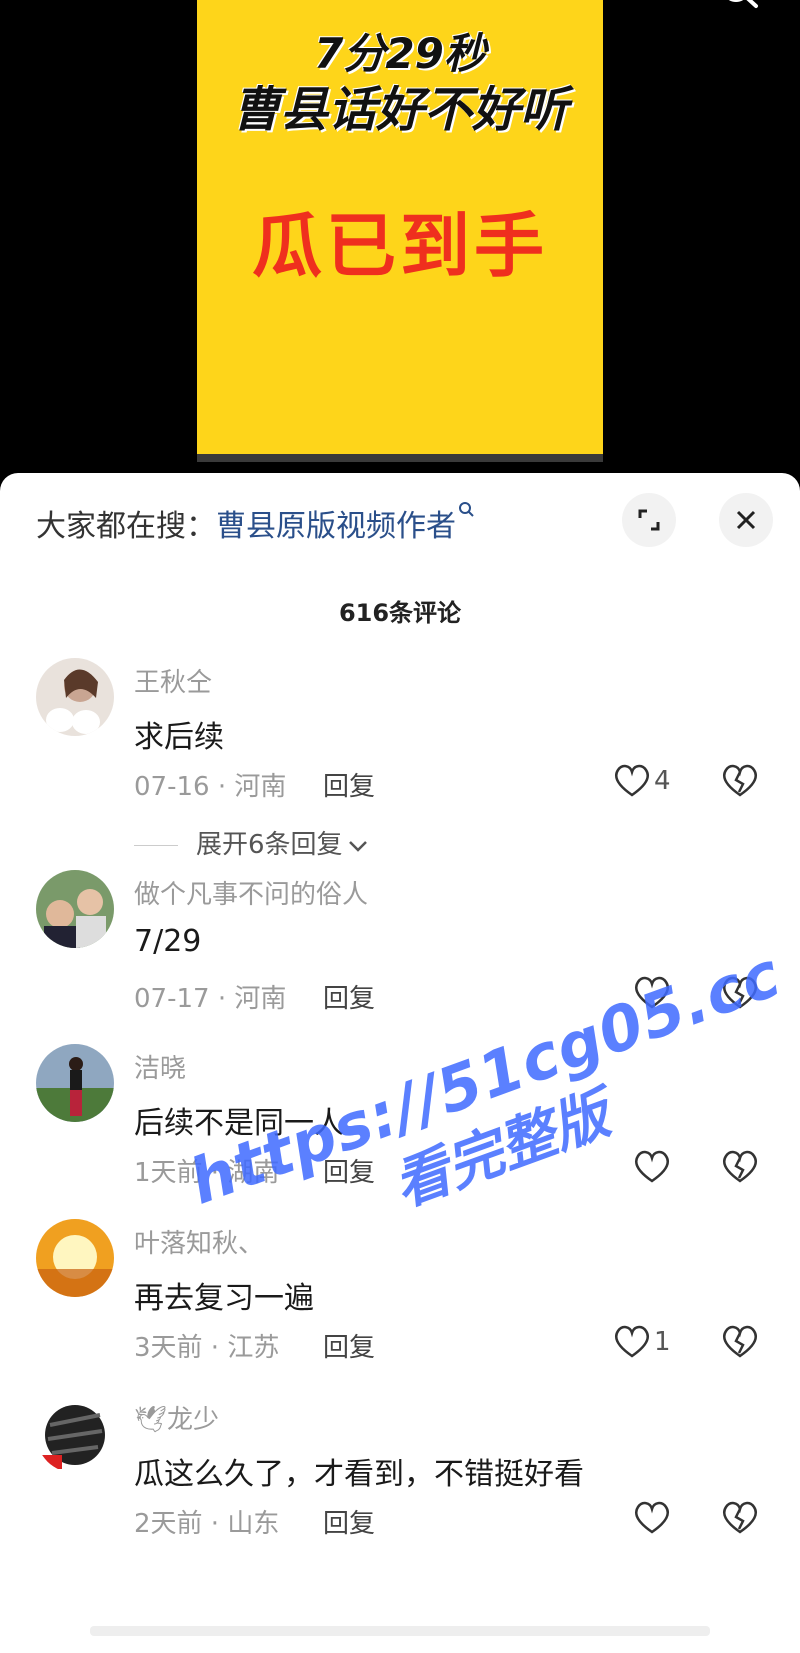  Describe the element at coordinates (224, 1298) in the screenshot. I see `comment-text: 再去复习一遍` at that location.